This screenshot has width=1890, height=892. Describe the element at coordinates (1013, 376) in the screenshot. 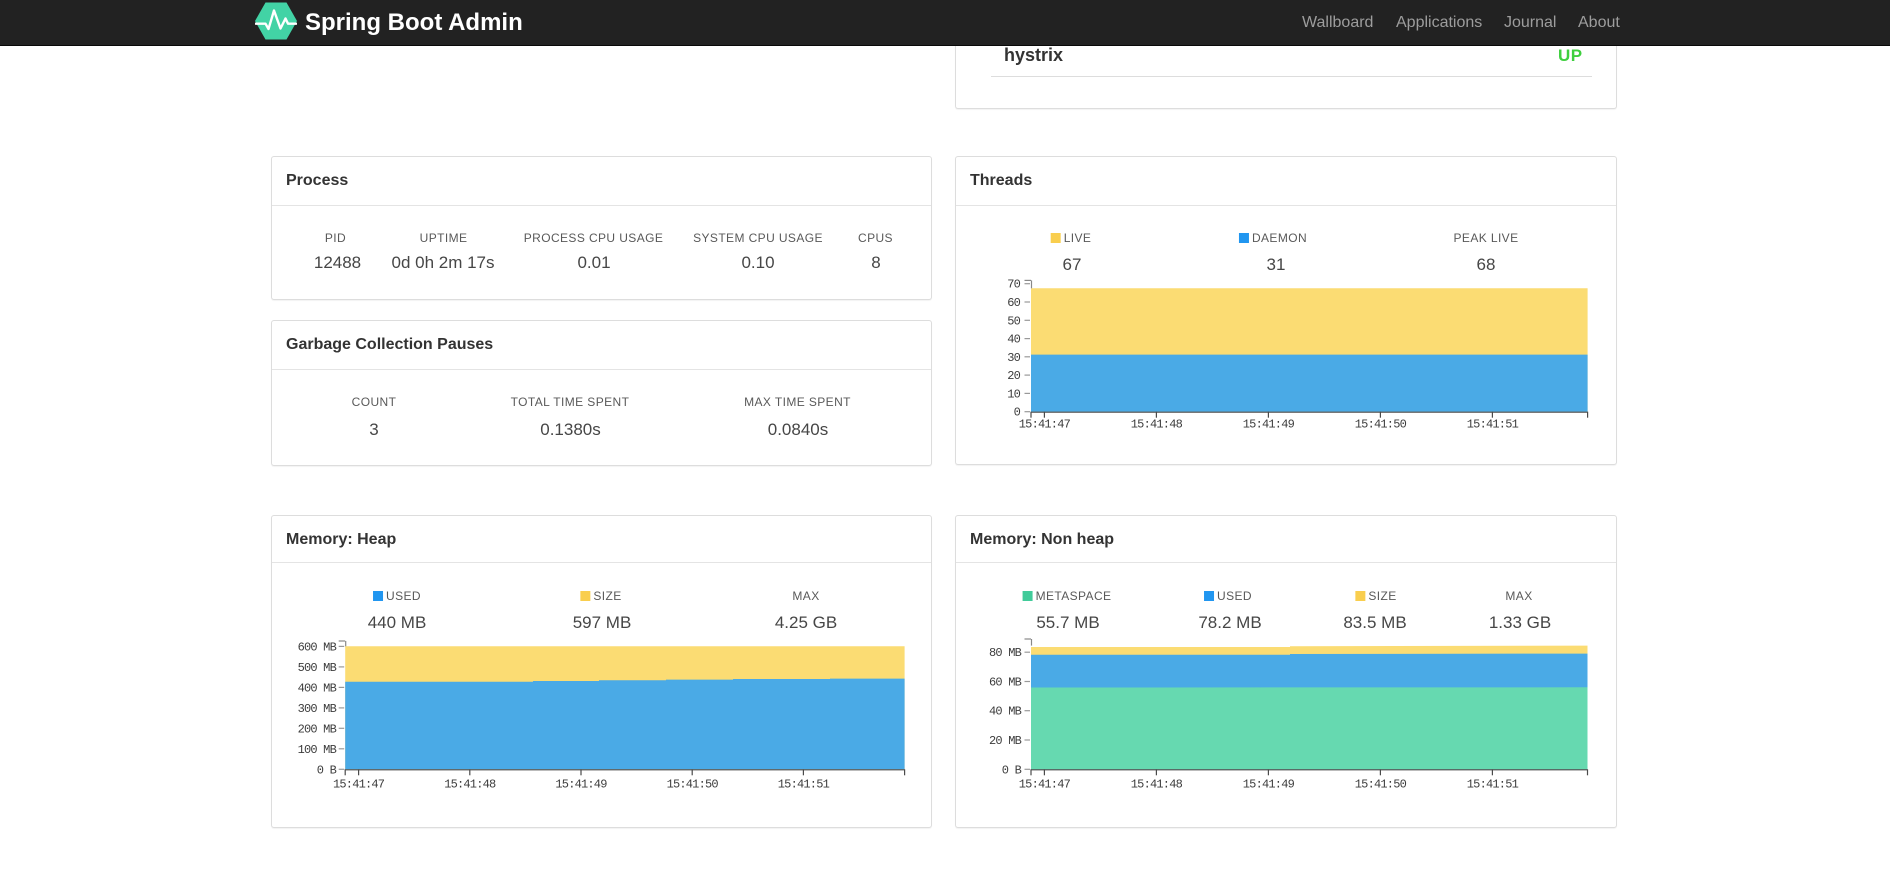

I see `svg-text: 20` at that location.